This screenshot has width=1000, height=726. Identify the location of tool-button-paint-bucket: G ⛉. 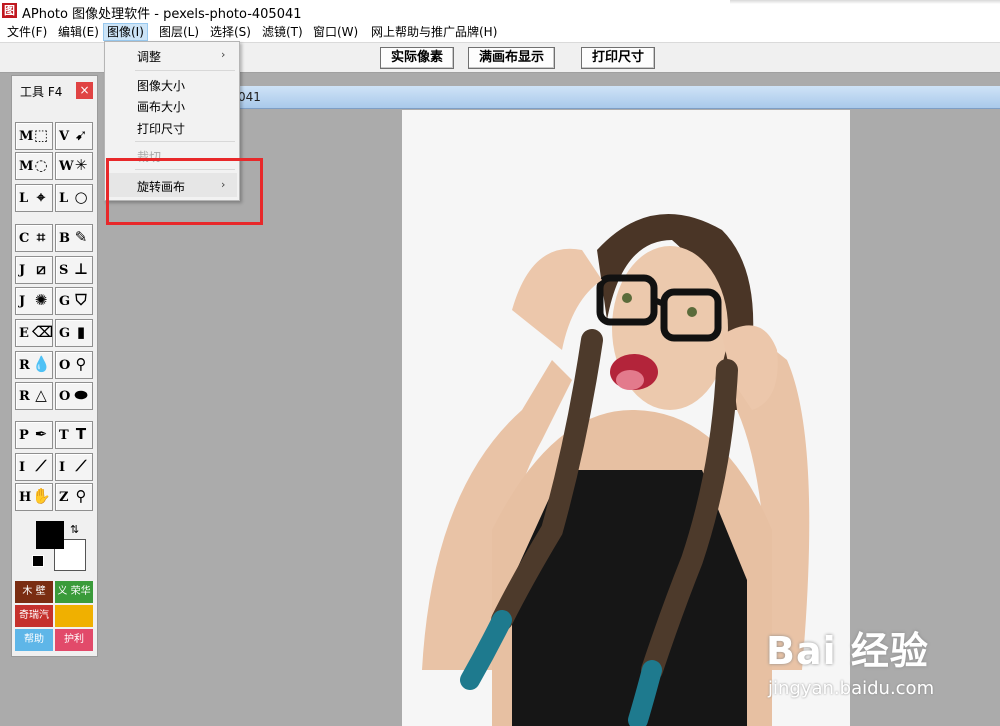
(74, 301).